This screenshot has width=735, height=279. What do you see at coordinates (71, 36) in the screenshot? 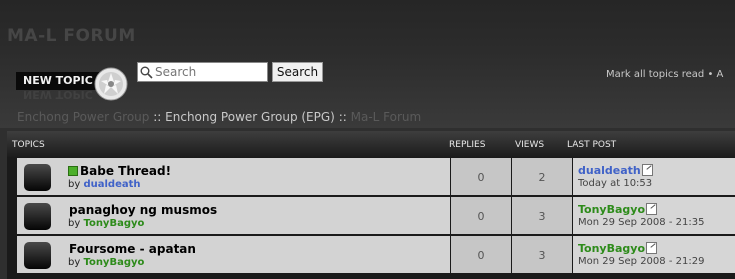
I see `forum-title: MA-L FORUM` at bounding box center [71, 36].